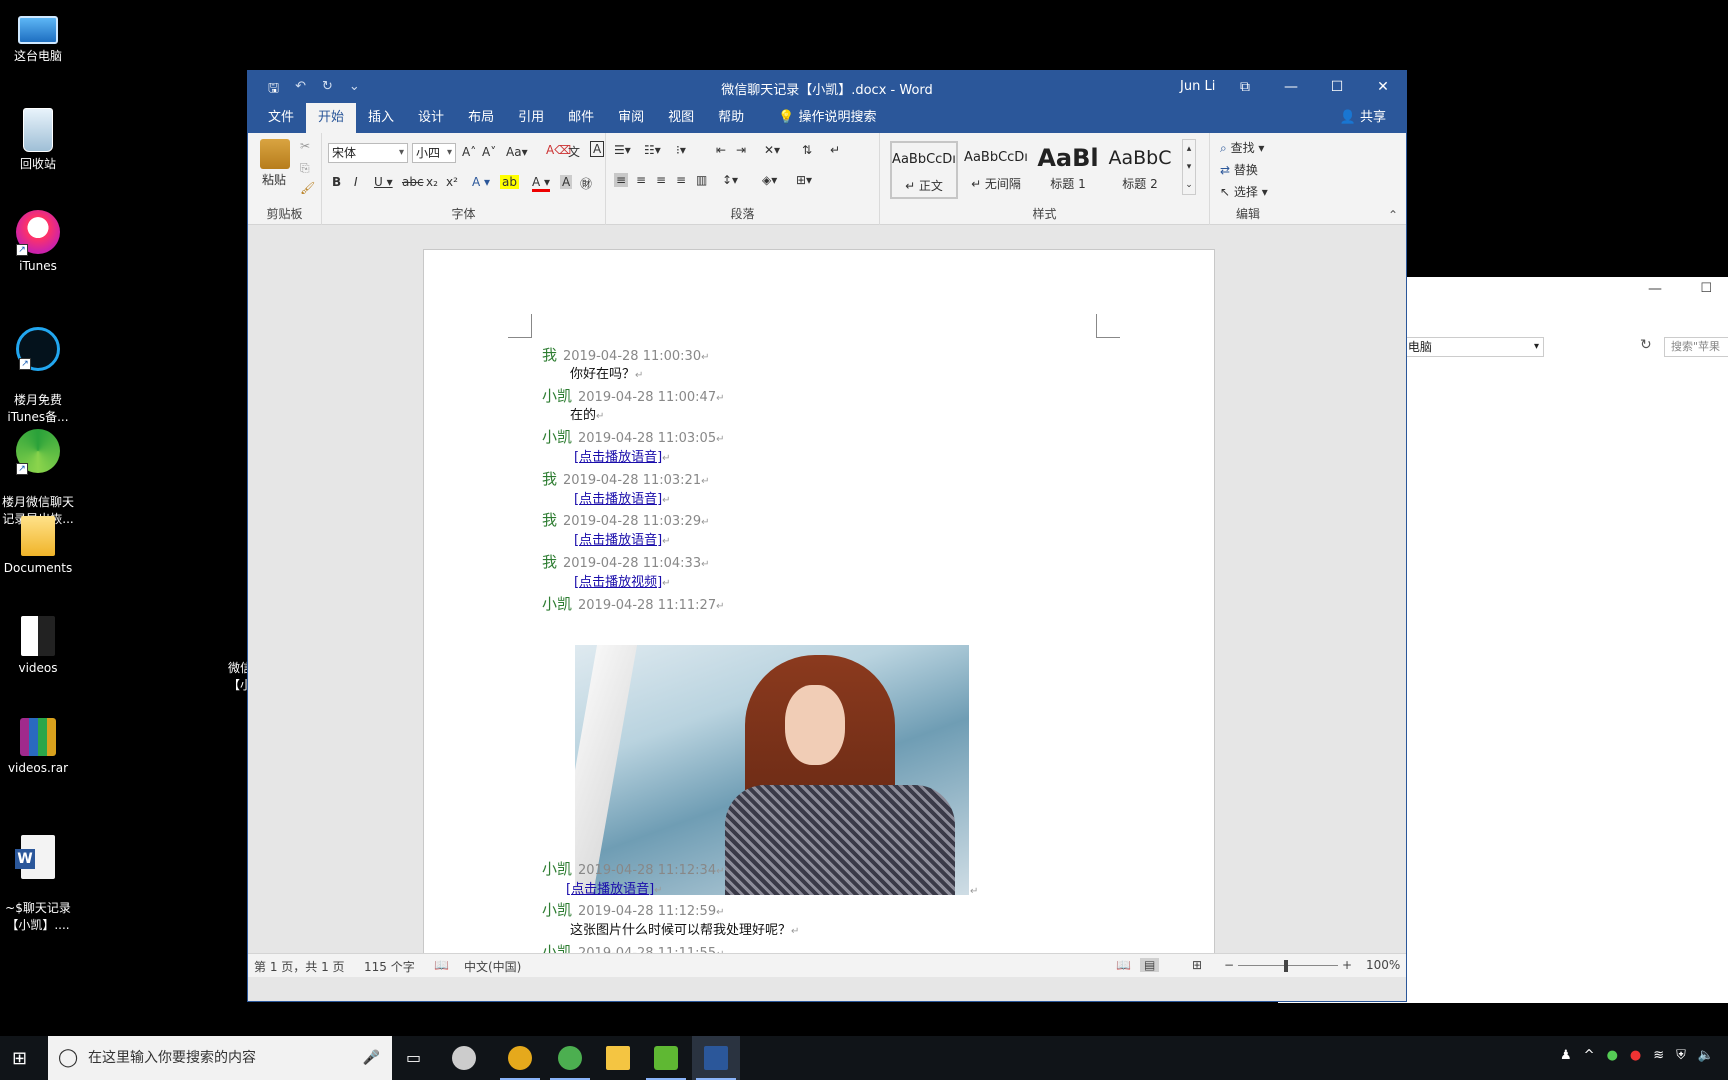 The image size is (1728, 1080). Describe the element at coordinates (336, 182) in the screenshot. I see `bold-button: B` at that location.